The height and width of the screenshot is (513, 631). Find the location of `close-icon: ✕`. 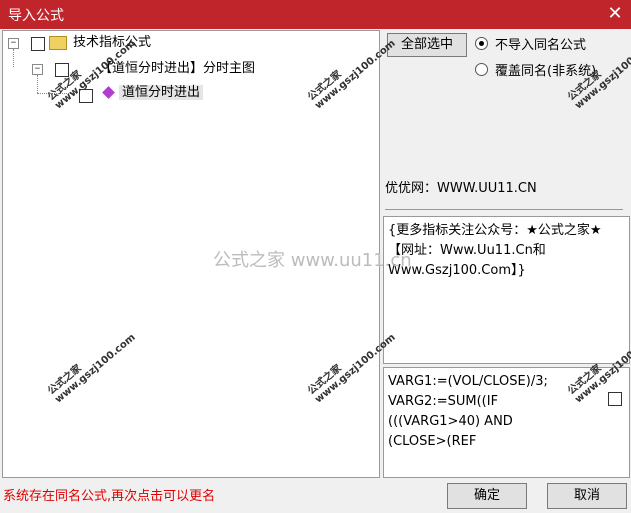

close-icon: ✕ is located at coordinates (615, 14).